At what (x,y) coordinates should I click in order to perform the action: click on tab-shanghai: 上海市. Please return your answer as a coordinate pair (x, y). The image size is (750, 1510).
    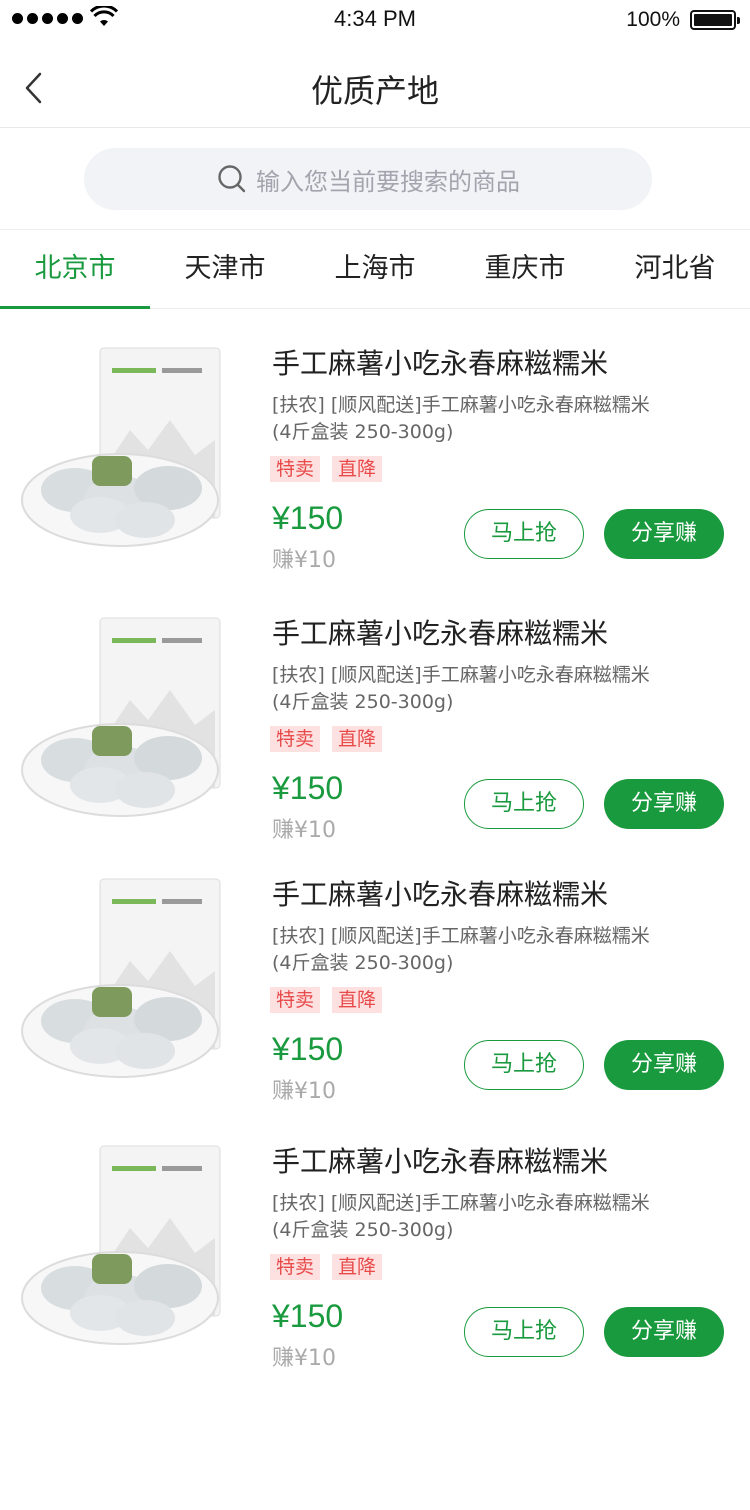
    Looking at the image, I should click on (375, 269).